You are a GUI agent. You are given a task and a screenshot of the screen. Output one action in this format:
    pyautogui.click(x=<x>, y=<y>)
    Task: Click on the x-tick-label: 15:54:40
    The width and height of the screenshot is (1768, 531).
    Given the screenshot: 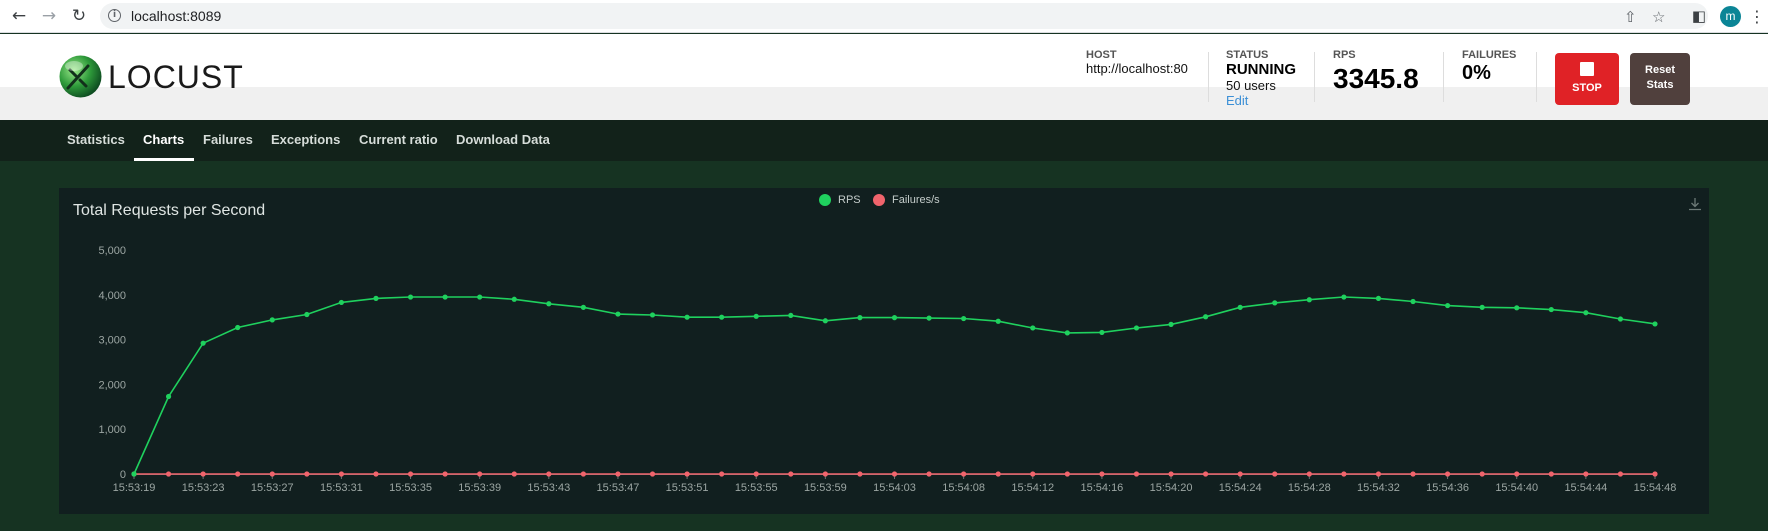 What is the action you would take?
    pyautogui.click(x=1516, y=488)
    